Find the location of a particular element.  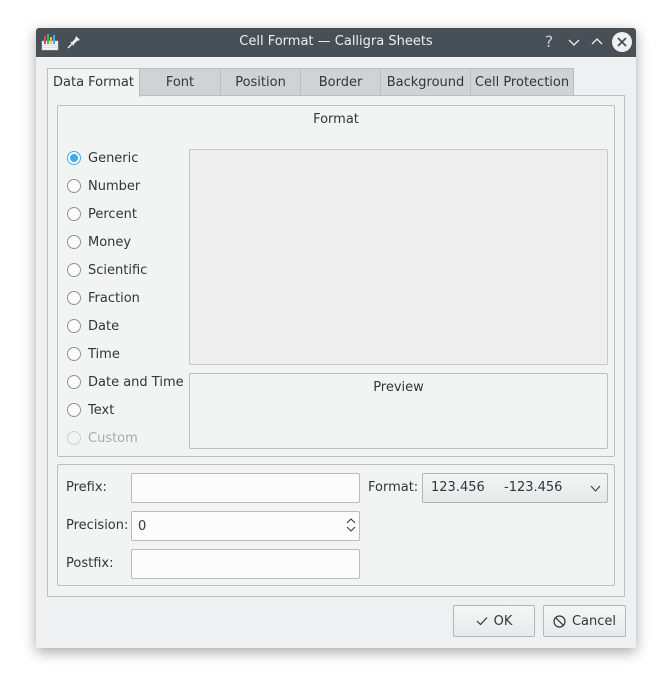

postfix-label: Postfix: is located at coordinates (90, 563).